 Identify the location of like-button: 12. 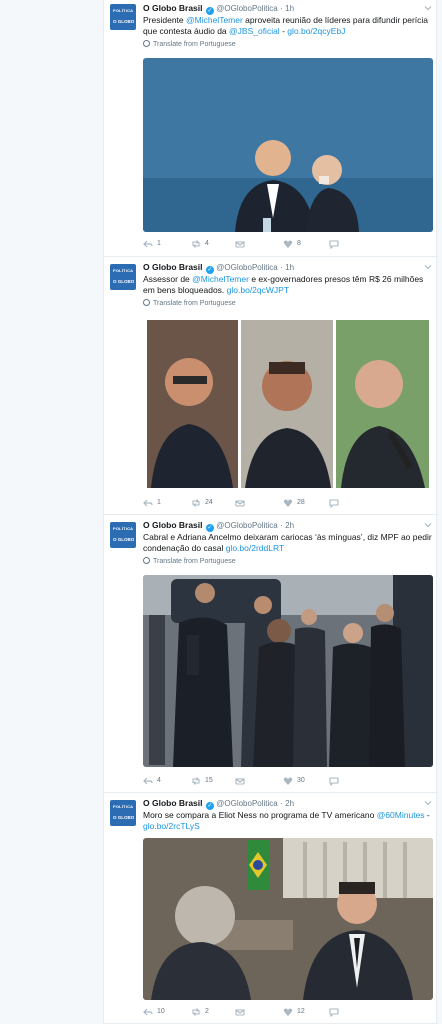
(294, 1012).